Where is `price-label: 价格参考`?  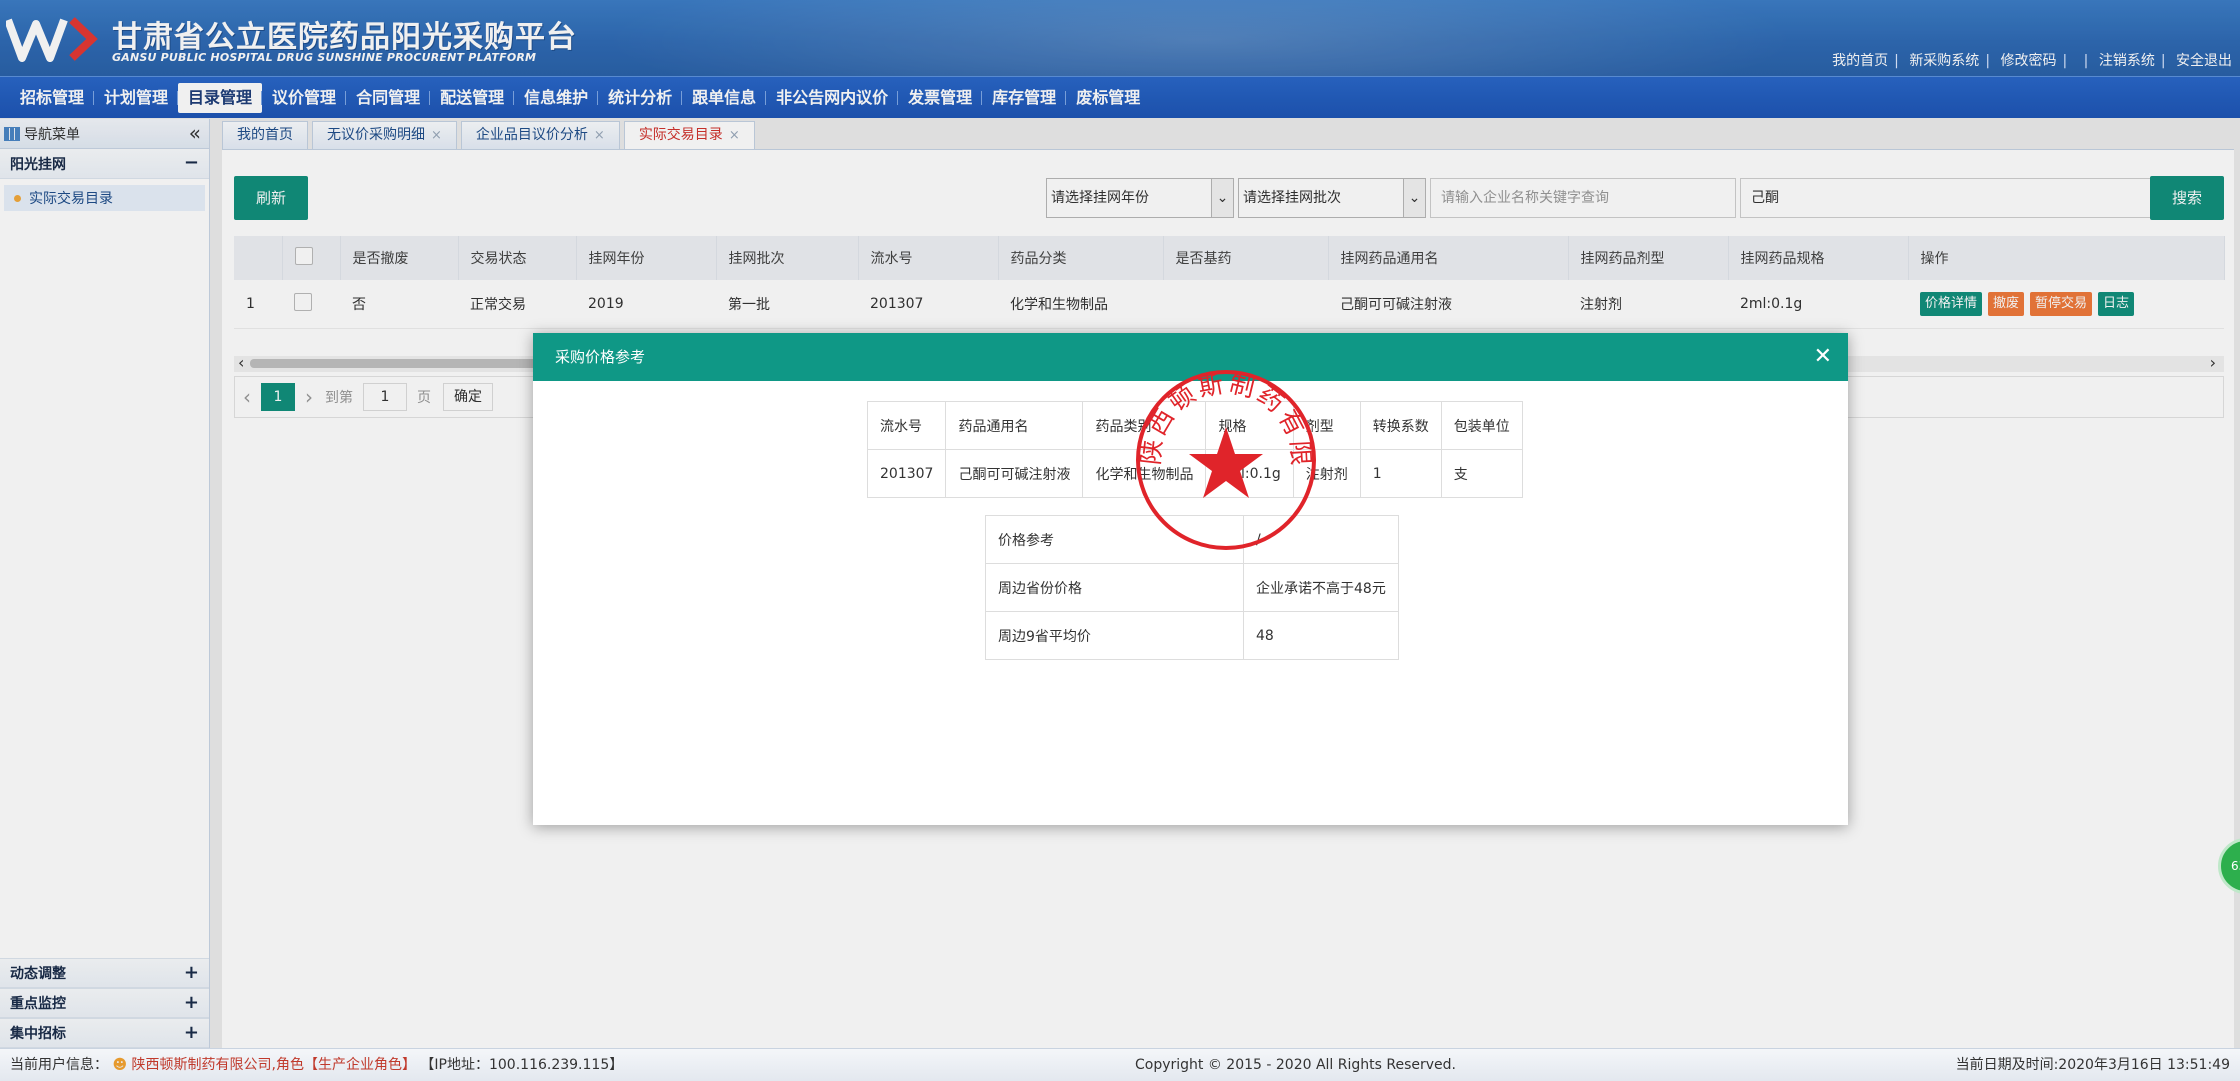 price-label: 价格参考 is located at coordinates (1114, 539).